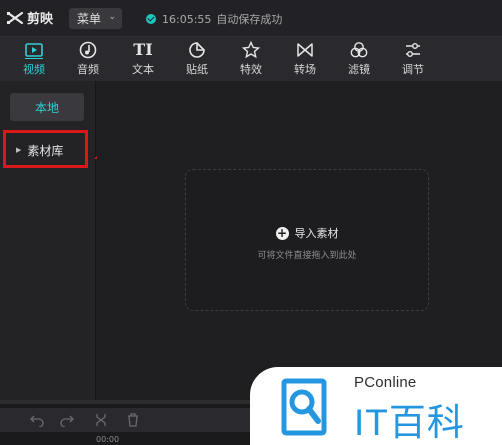 This screenshot has height=445, width=502. What do you see at coordinates (88, 69) in the screenshot?
I see `tab-label: 音频` at bounding box center [88, 69].